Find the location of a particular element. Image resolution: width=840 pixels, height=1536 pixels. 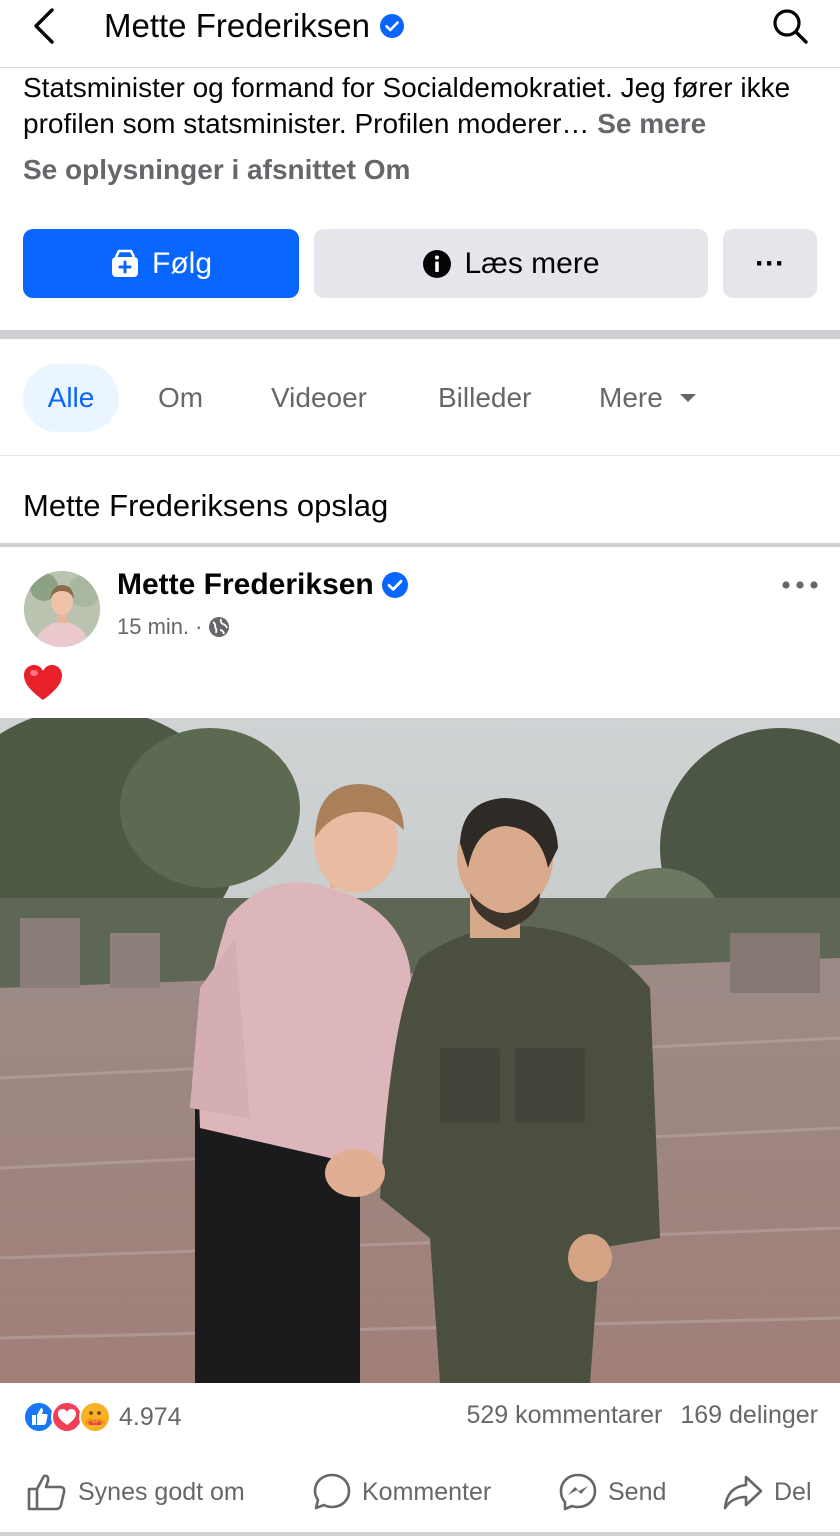

care-icon is located at coordinates (95, 1417).